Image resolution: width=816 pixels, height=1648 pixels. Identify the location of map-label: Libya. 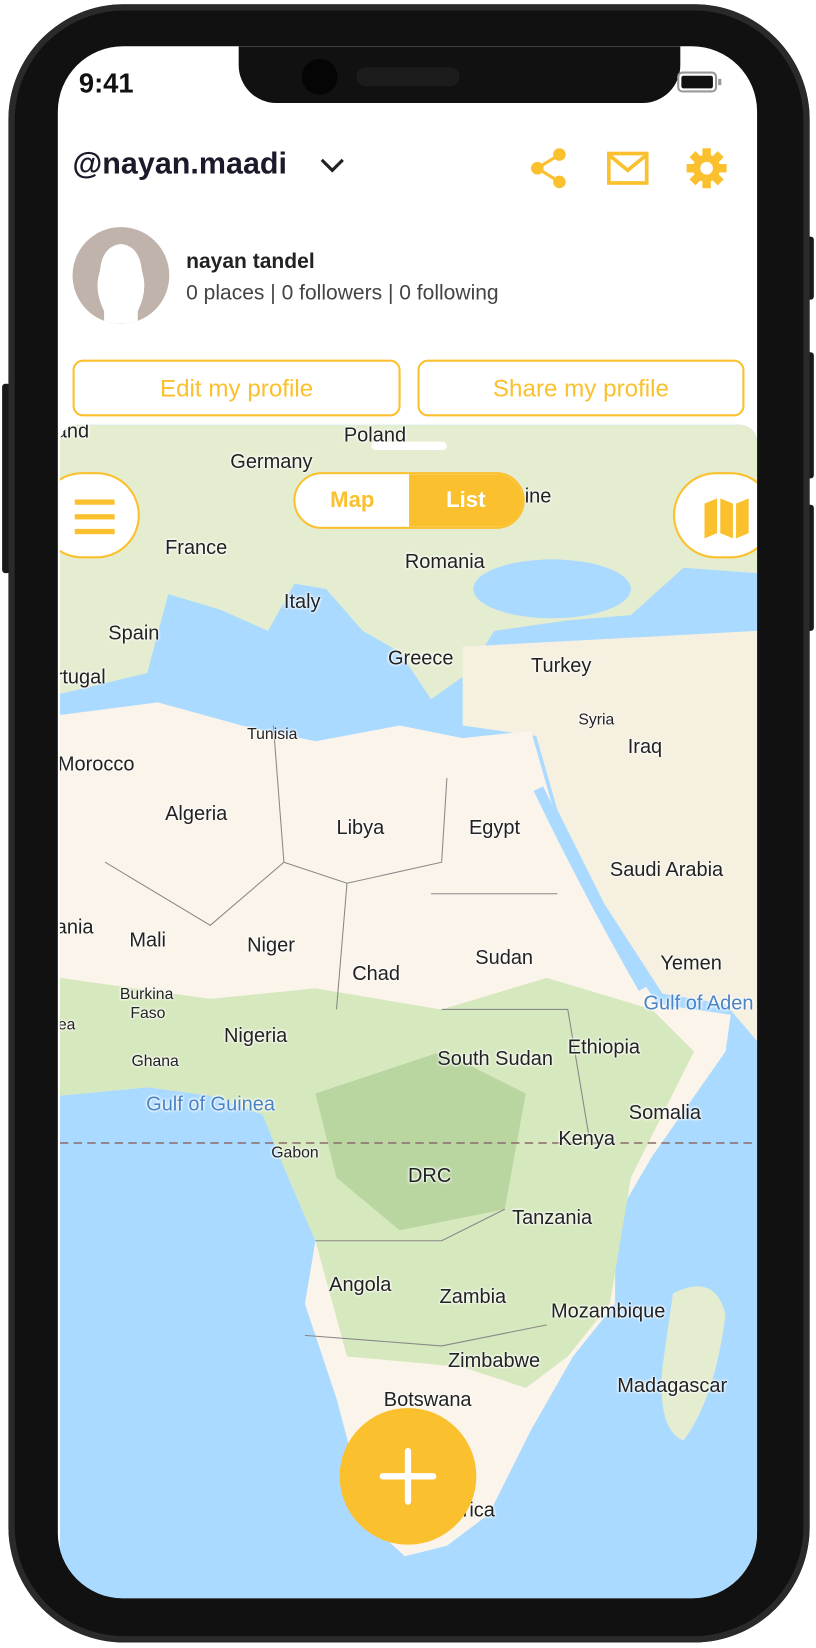
(360, 828).